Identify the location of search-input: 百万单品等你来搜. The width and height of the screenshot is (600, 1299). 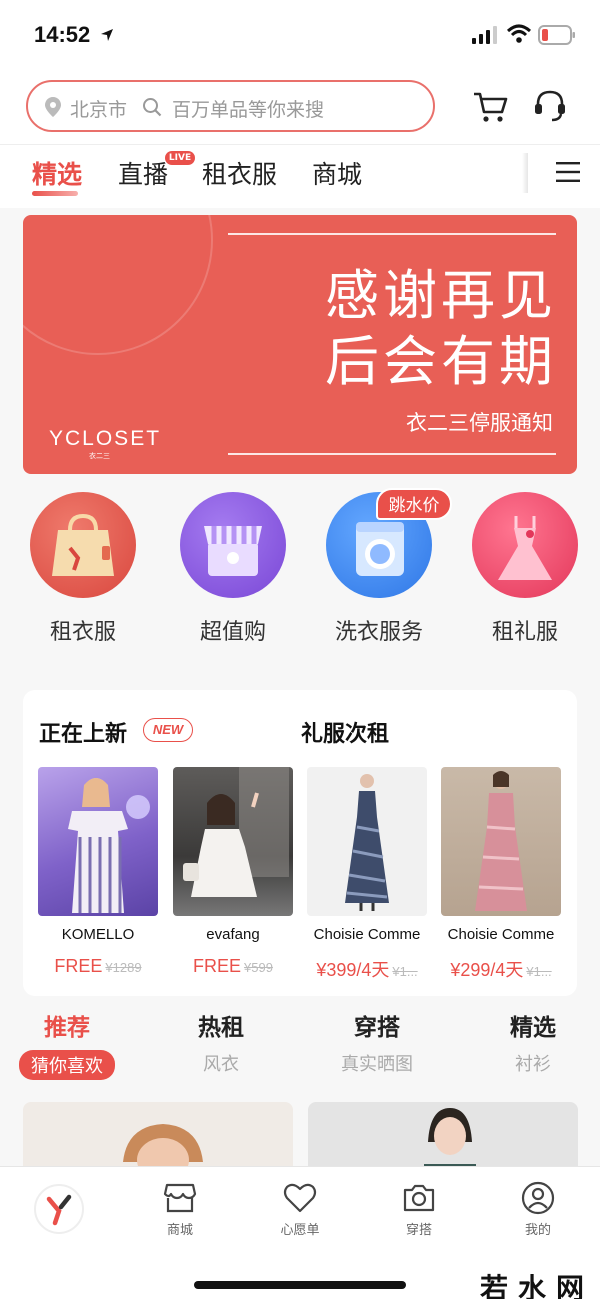
(248, 108).